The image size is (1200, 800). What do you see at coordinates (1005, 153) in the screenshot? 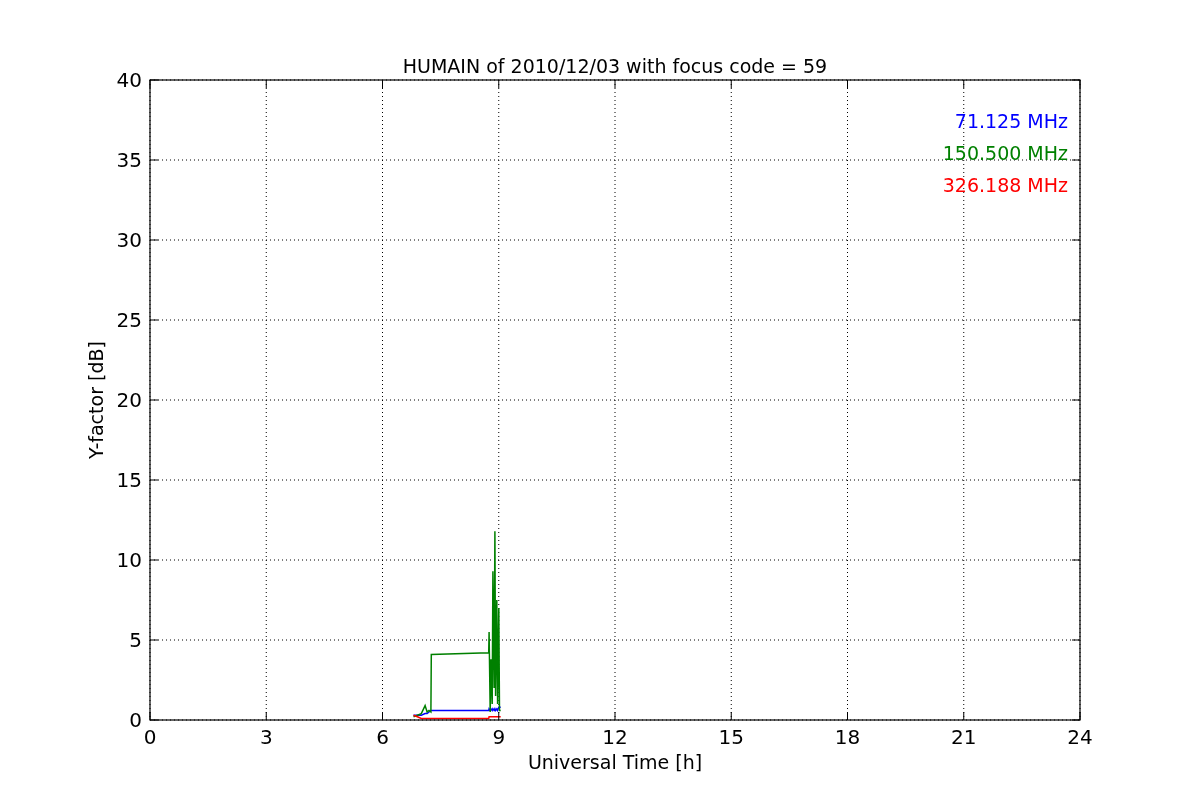
I see `legend-label: 150.500 MHz` at bounding box center [1005, 153].